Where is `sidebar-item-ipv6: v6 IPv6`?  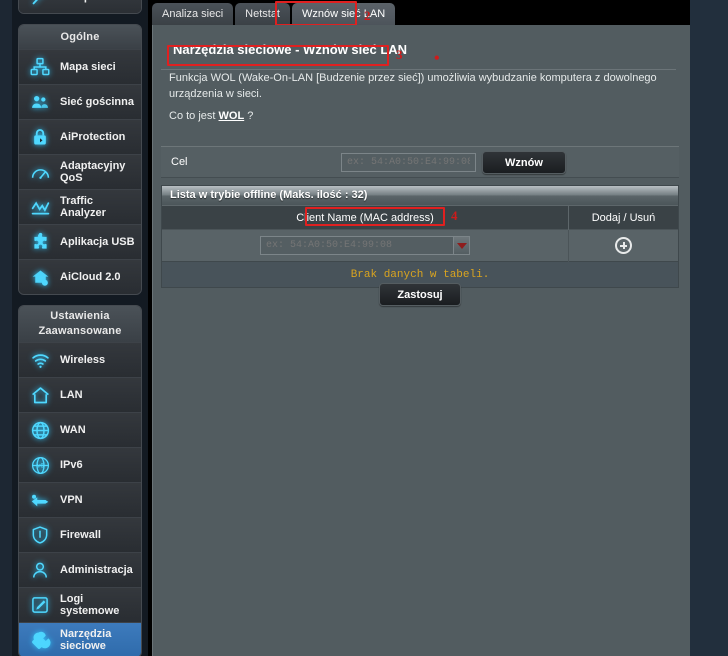 sidebar-item-ipv6: v6 IPv6 is located at coordinates (80, 464).